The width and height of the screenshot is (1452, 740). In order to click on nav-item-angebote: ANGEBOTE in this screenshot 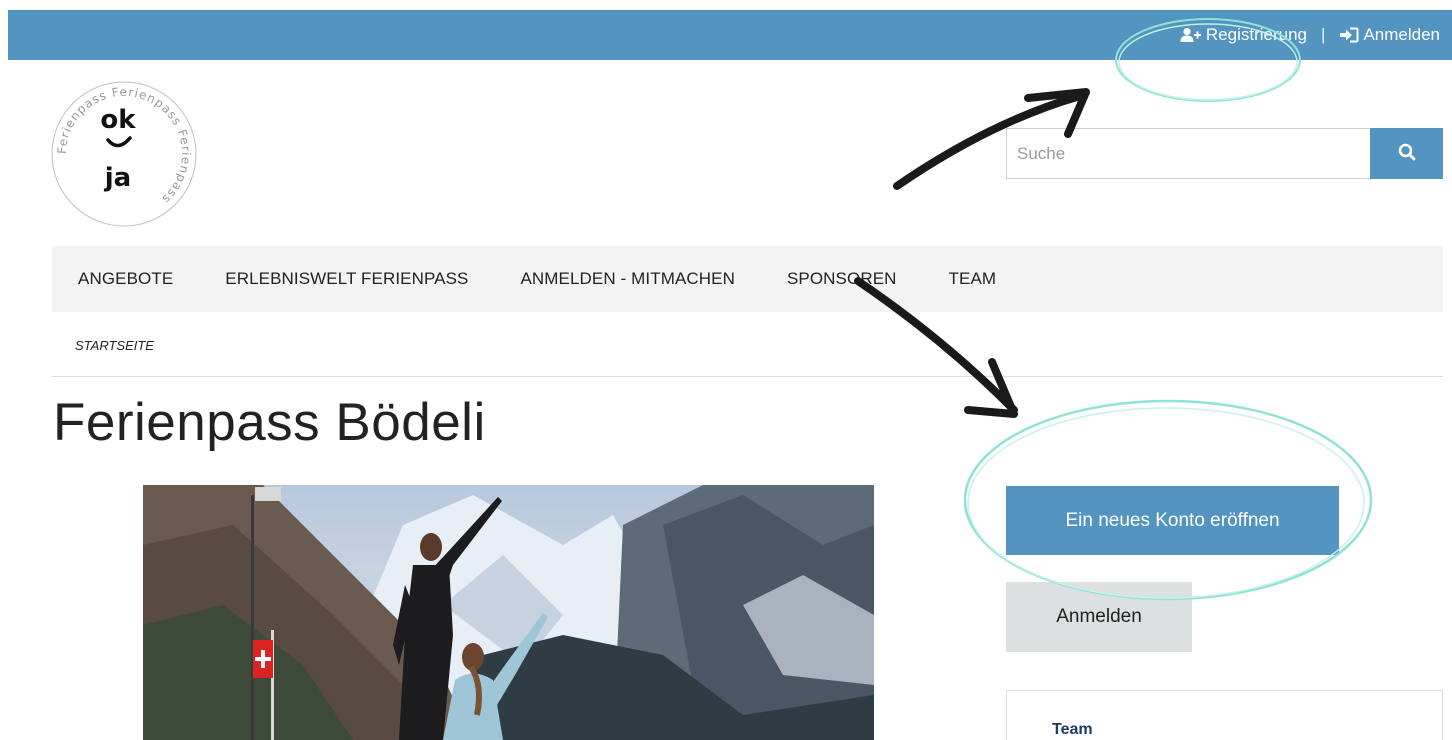, I will do `click(125, 279)`.